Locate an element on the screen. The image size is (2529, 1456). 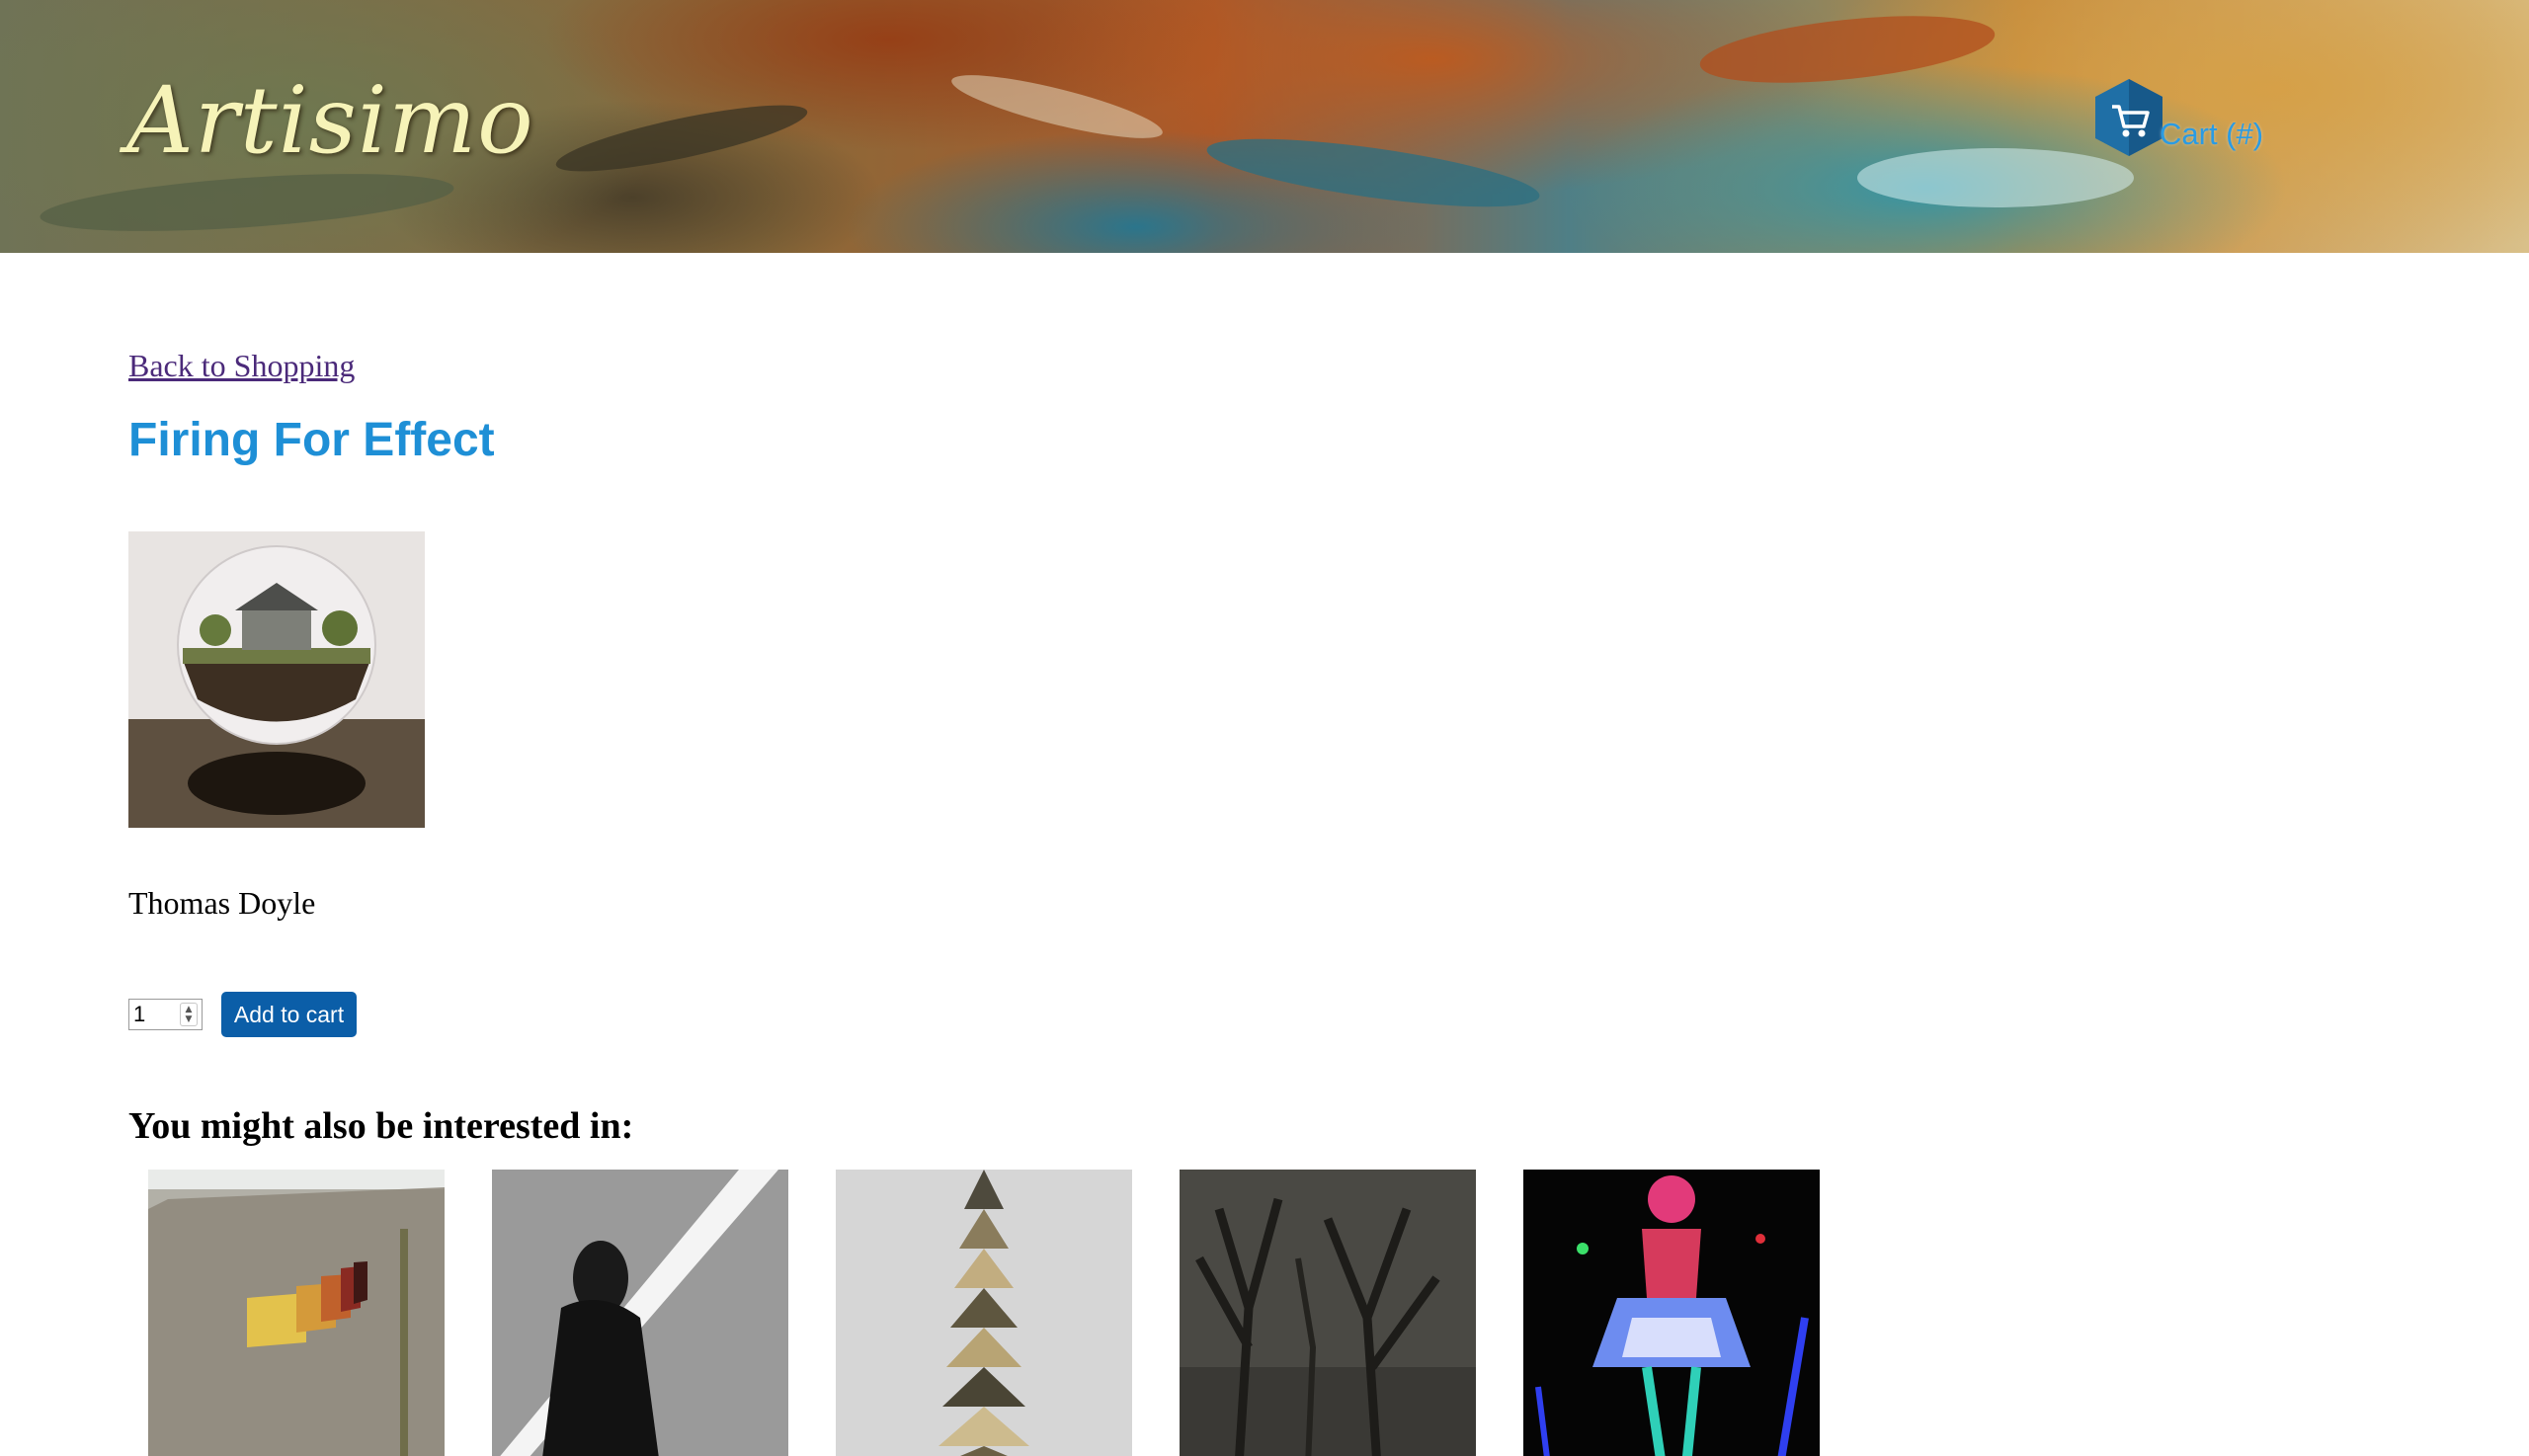
artist-name: Thomas Doyle is located at coordinates (222, 903).